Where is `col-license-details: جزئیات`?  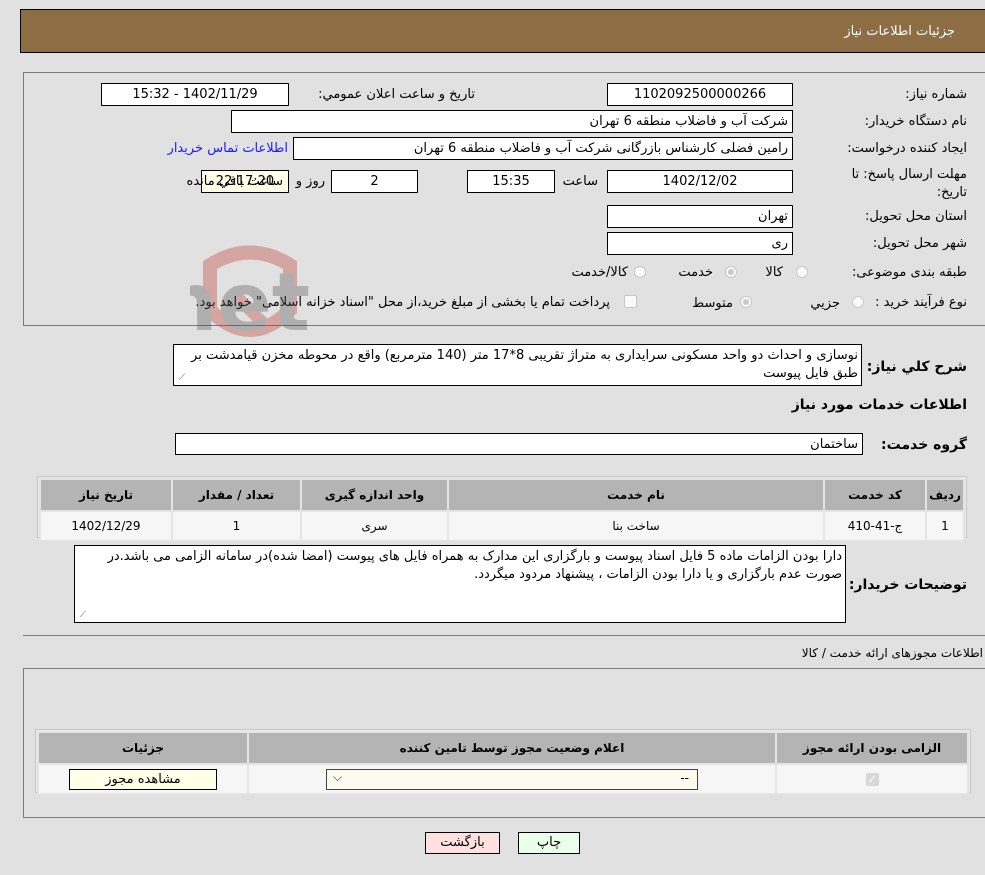 col-license-details: جزئیات is located at coordinates (143, 748).